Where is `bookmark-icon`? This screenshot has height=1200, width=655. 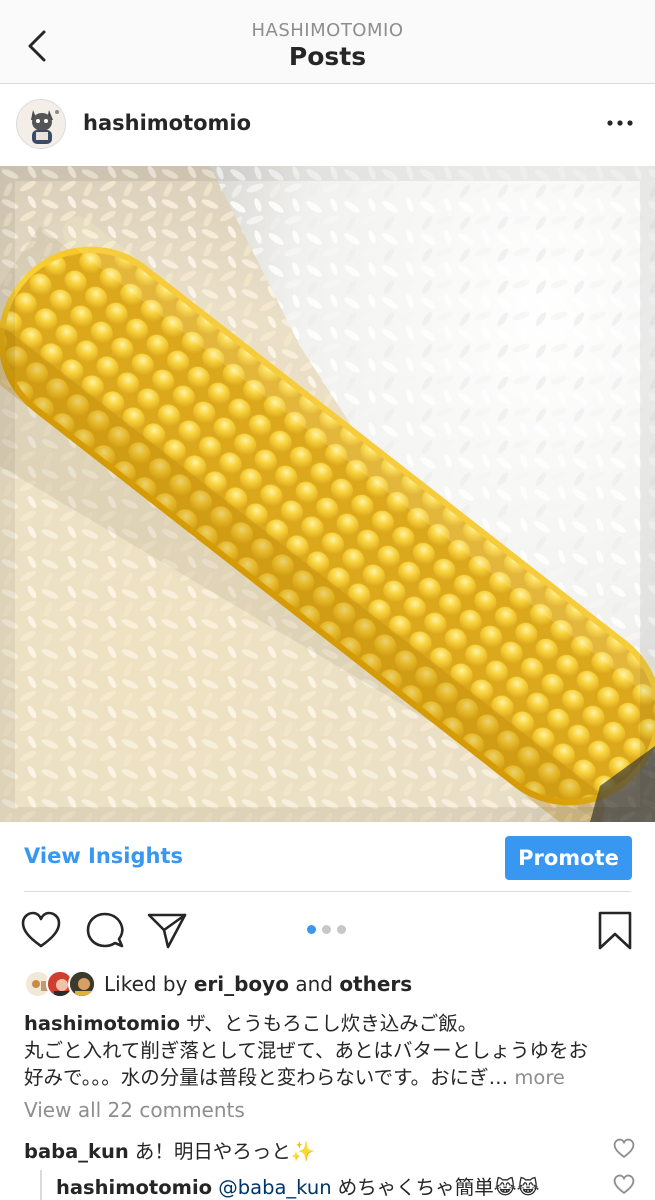 bookmark-icon is located at coordinates (615, 930).